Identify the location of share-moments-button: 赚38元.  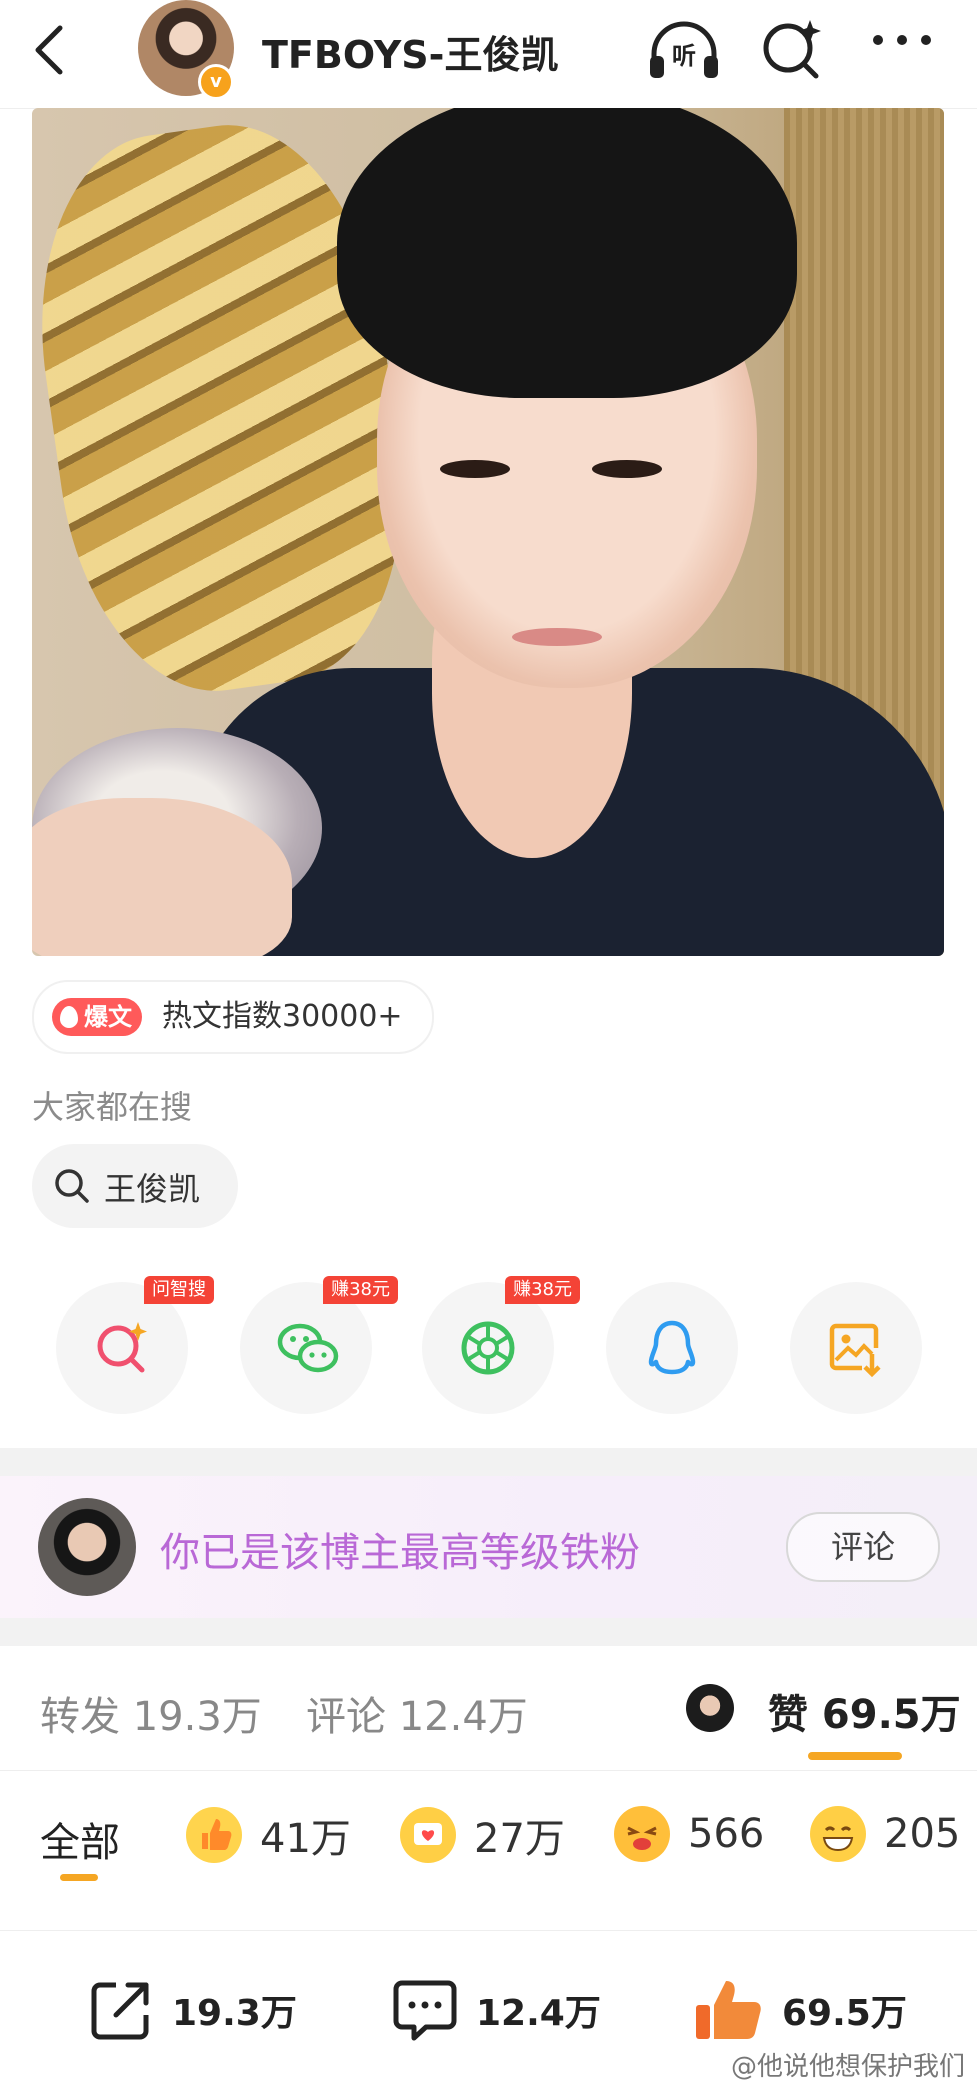
(501, 1345).